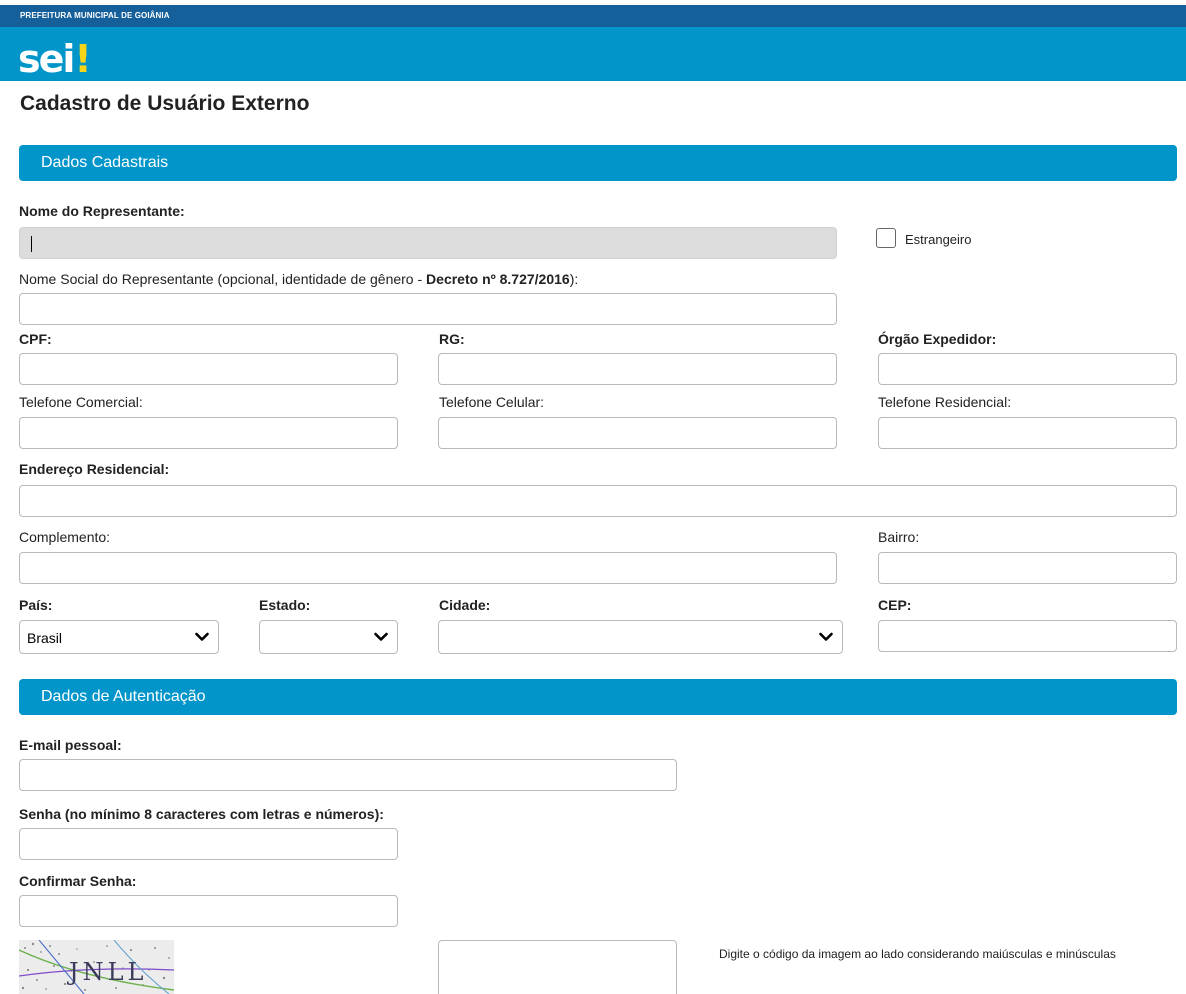 The height and width of the screenshot is (994, 1186). What do you see at coordinates (1027, 433) in the screenshot?
I see `home-phone-input` at bounding box center [1027, 433].